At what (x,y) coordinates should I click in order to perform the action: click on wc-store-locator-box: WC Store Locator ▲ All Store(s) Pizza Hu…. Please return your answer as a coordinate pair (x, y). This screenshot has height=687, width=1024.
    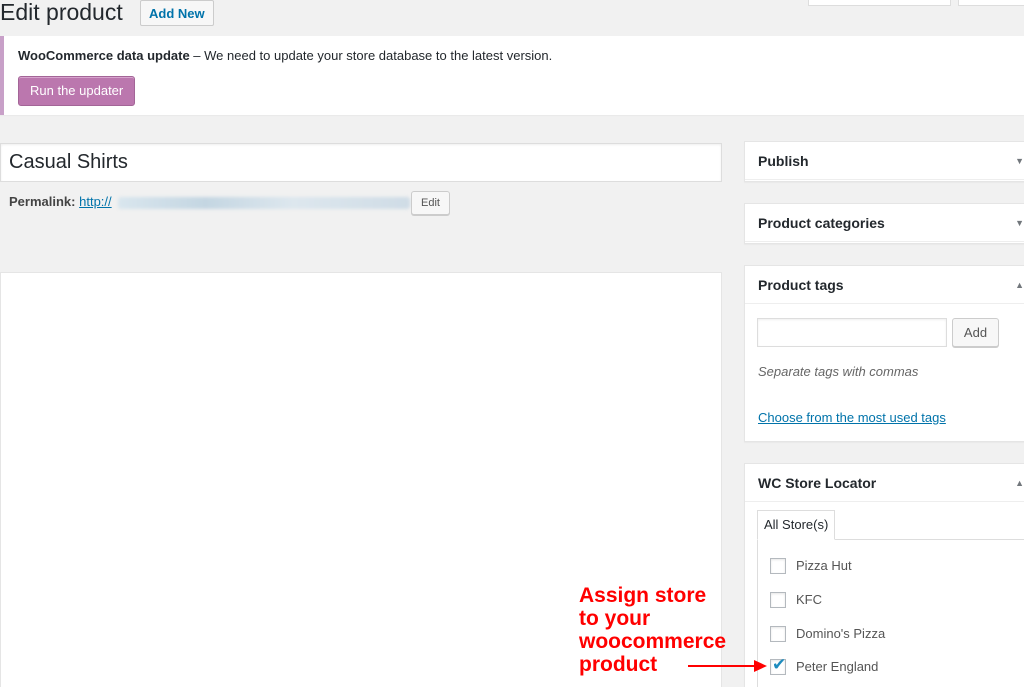
    Looking at the image, I should click on (884, 575).